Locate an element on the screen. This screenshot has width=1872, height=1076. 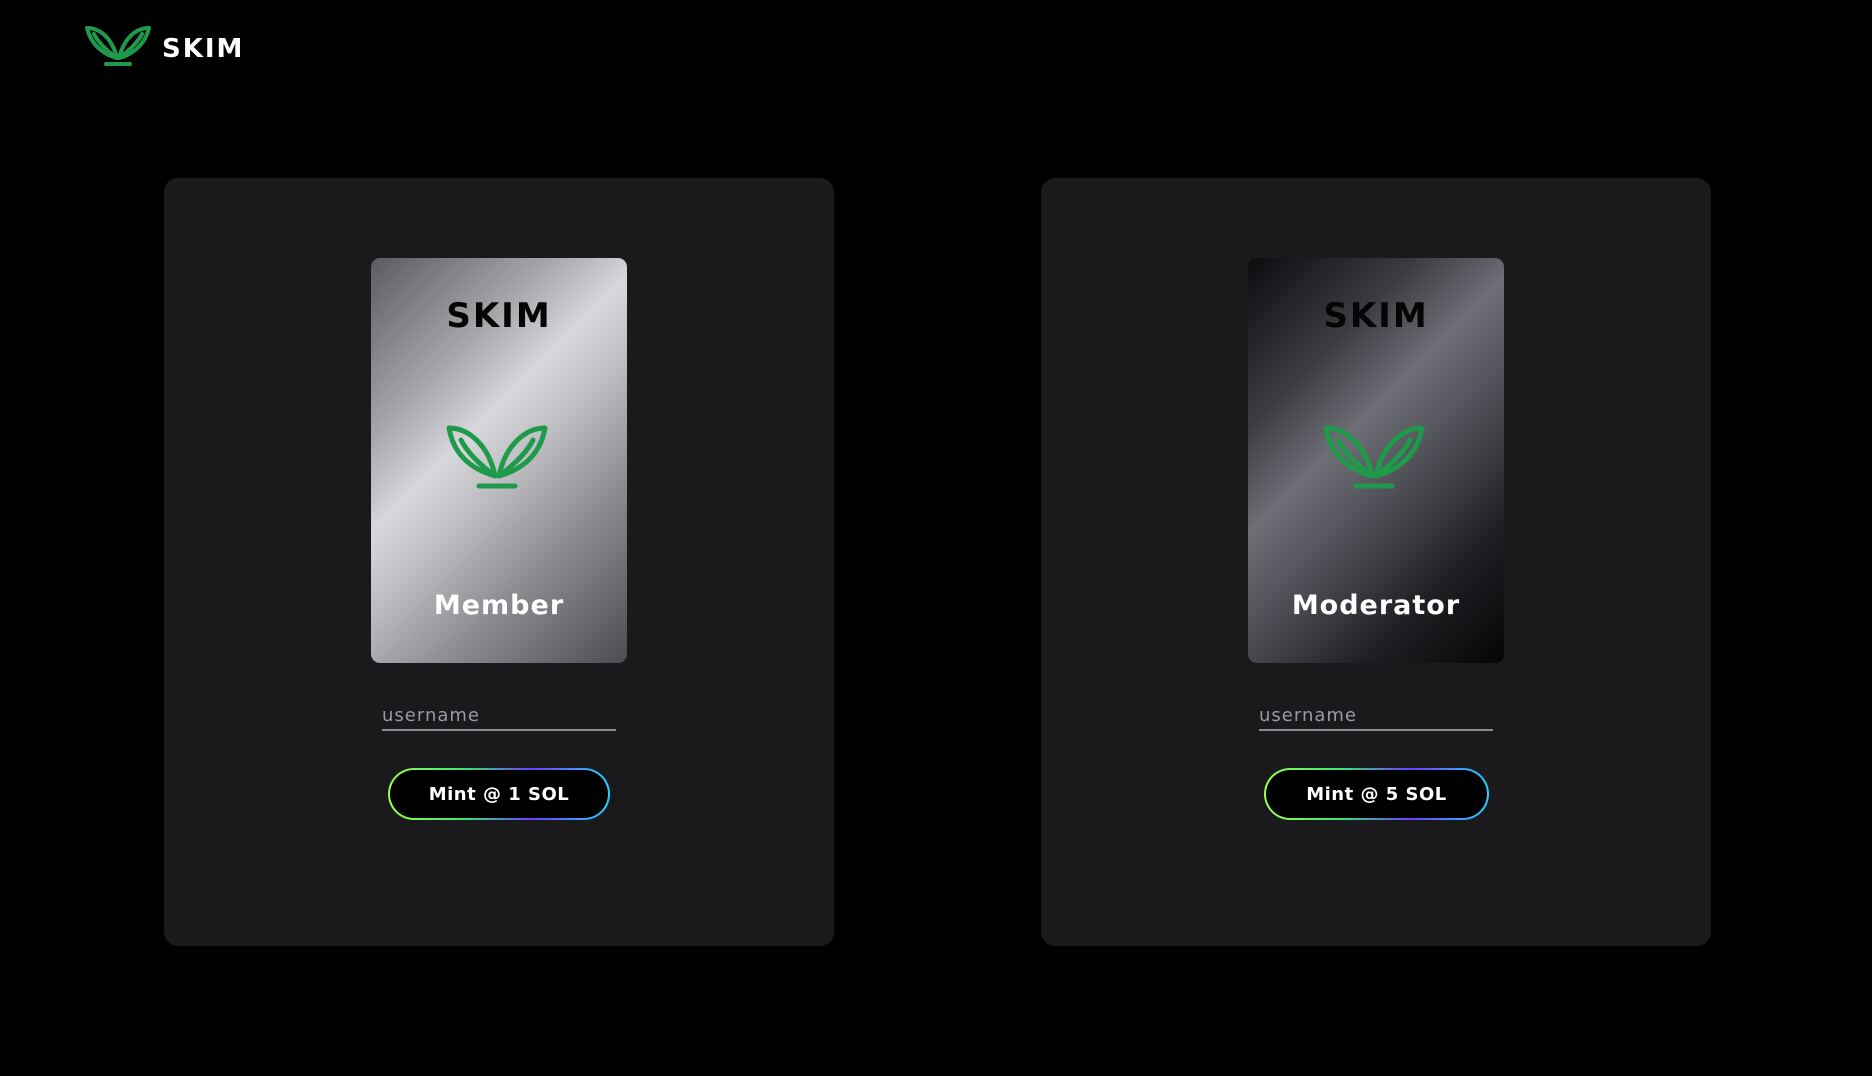
card-role-label: Member is located at coordinates (499, 605).